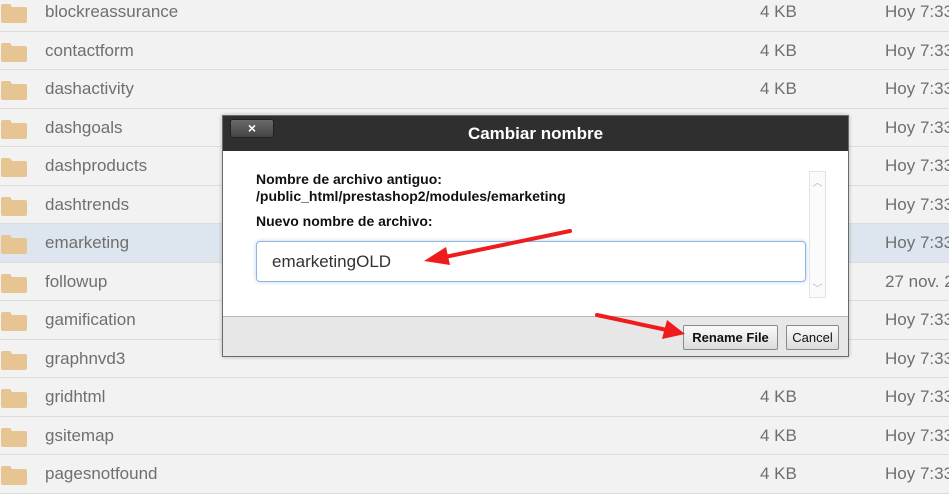 The width and height of the screenshot is (949, 494). What do you see at coordinates (349, 179) in the screenshot?
I see `old-name-label: Nombre de archivo antiguo:` at bounding box center [349, 179].